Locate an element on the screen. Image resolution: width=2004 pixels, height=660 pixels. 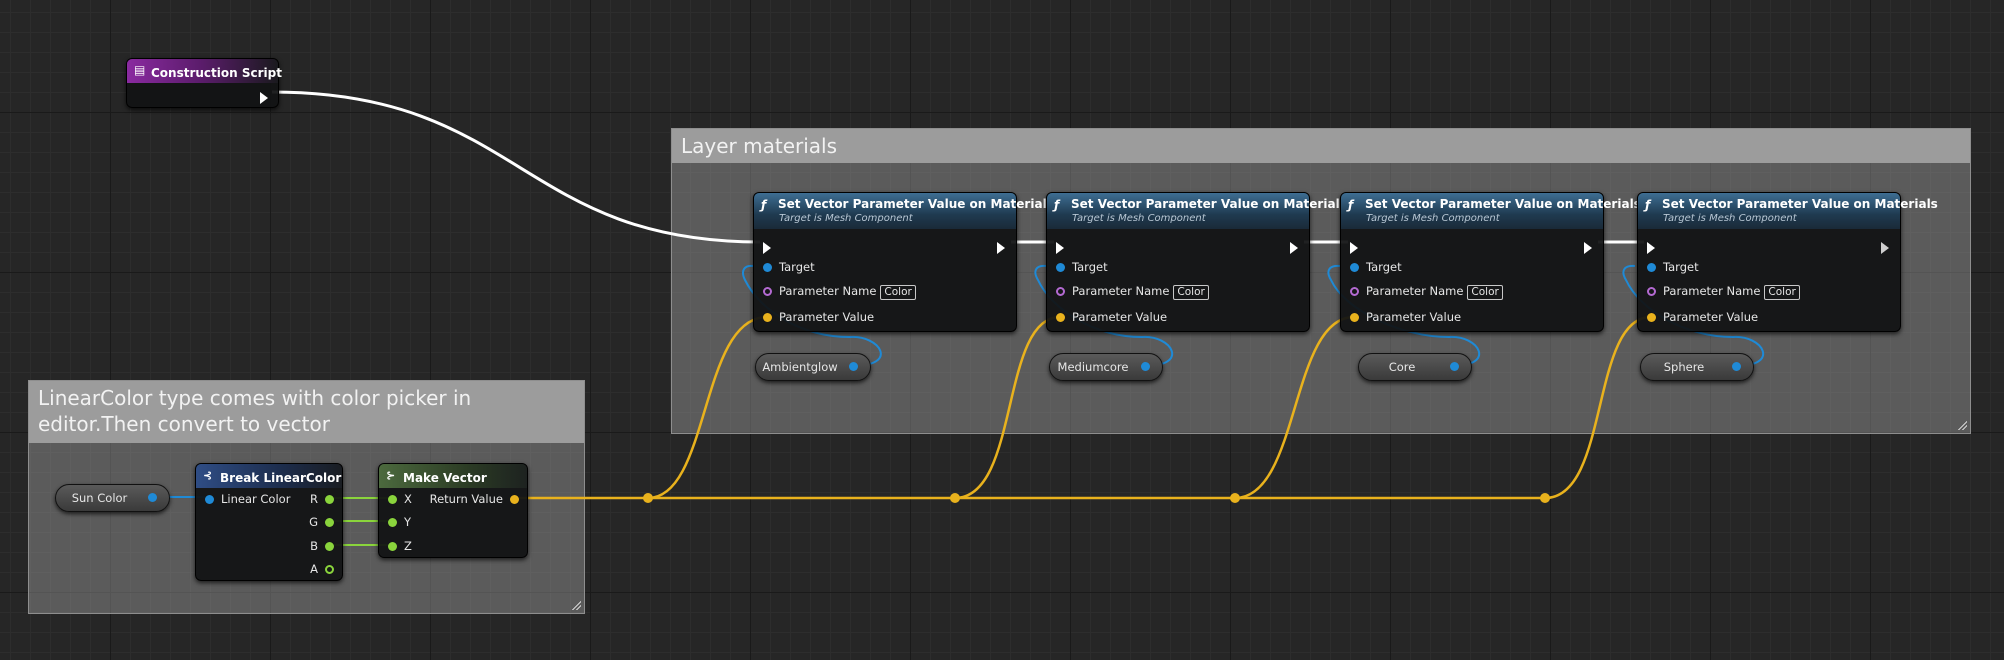
node-header: ▤ Construction Script is located at coordinates (204, 71).